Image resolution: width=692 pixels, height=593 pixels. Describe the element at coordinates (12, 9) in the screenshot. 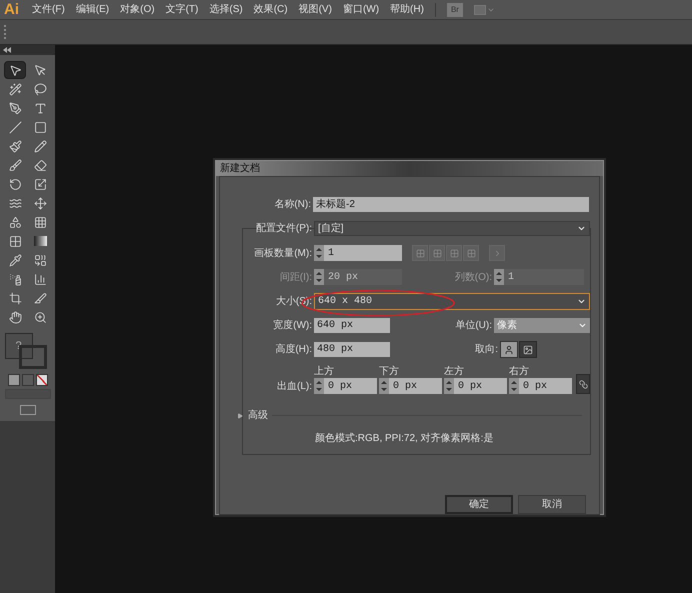

I see `app-logo: Ai` at that location.